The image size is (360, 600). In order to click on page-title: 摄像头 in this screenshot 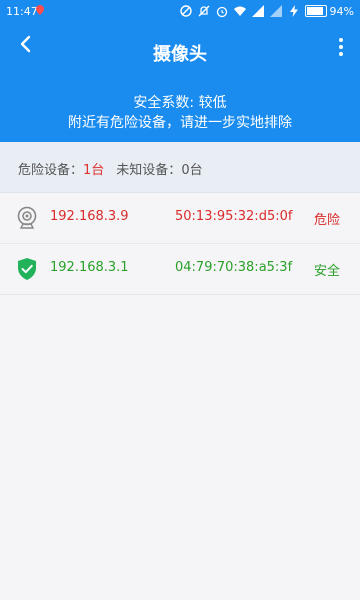, I will do `click(180, 54)`.